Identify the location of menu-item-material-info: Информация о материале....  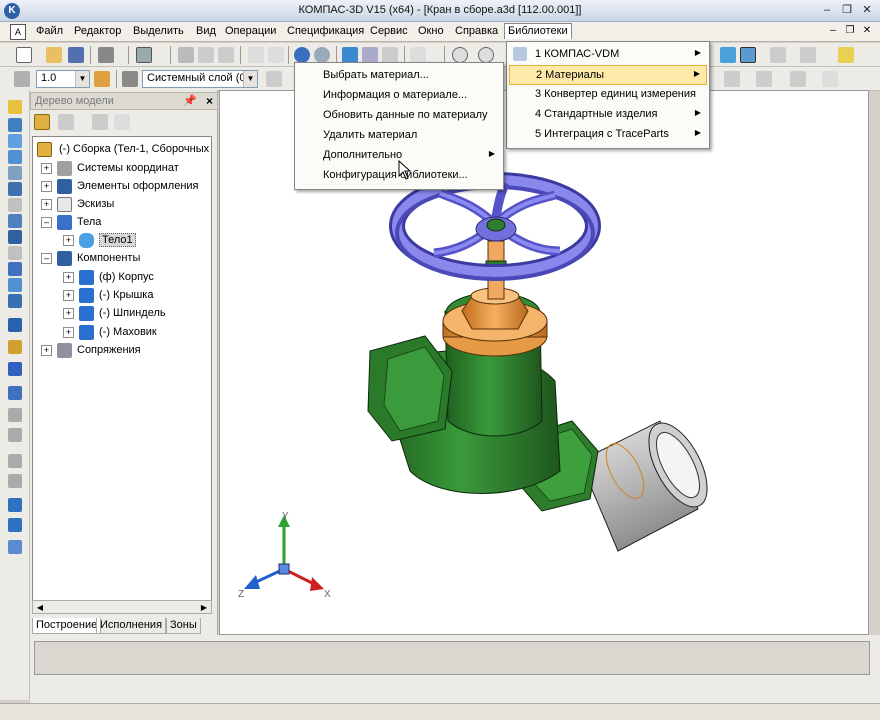
(399, 96).